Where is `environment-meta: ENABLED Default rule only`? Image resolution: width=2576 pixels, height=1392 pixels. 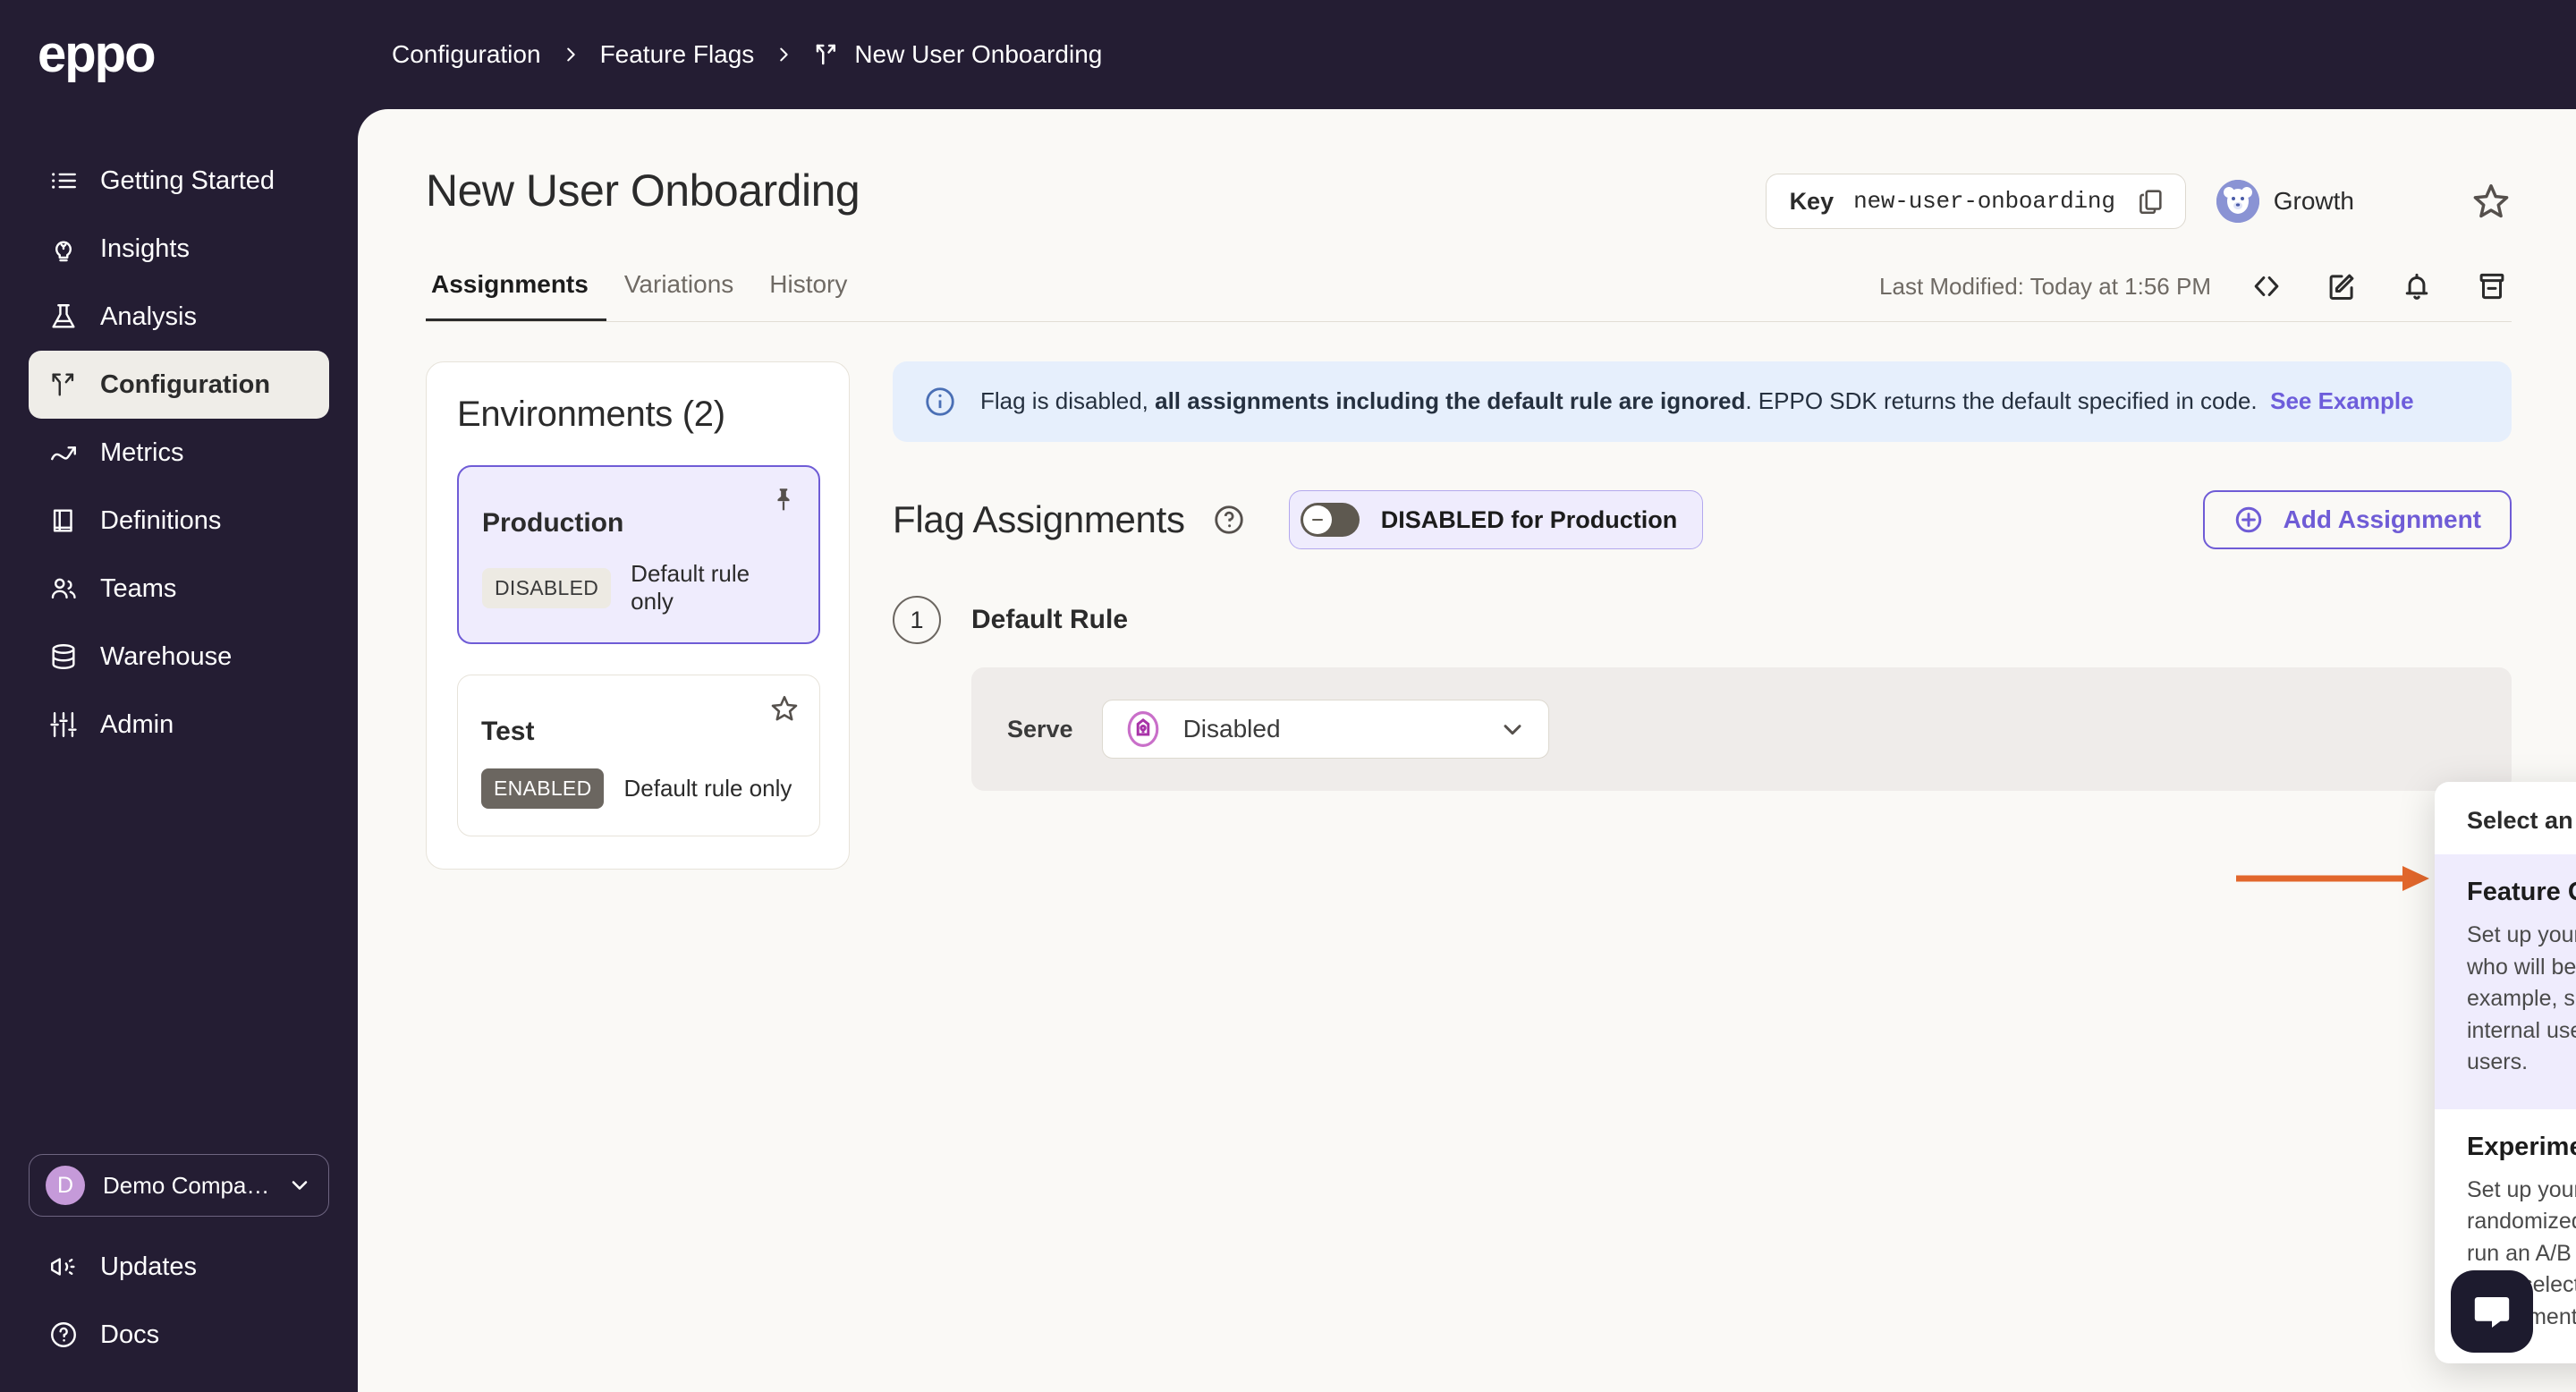
environment-meta: ENABLED Default rule only is located at coordinates (638, 788).